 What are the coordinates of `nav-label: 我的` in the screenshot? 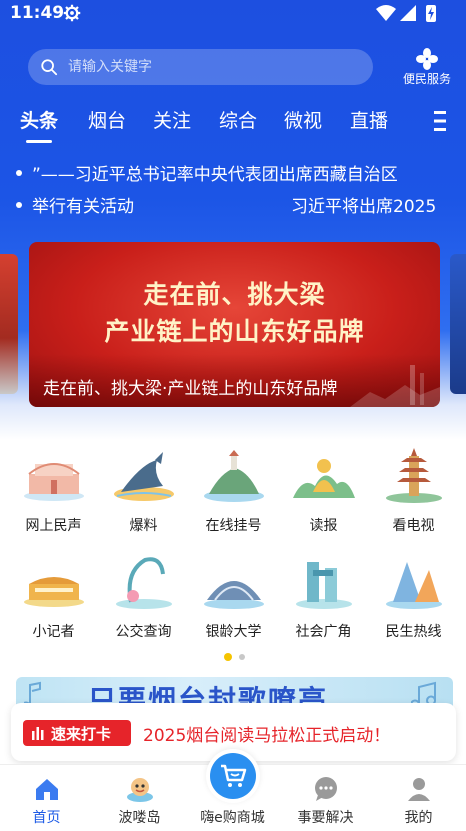 It's located at (418, 818).